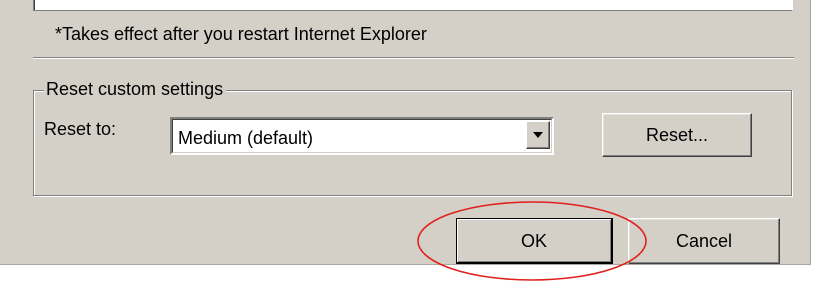  What do you see at coordinates (135, 89) in the screenshot?
I see `reset-group-title: Reset custom settings` at bounding box center [135, 89].